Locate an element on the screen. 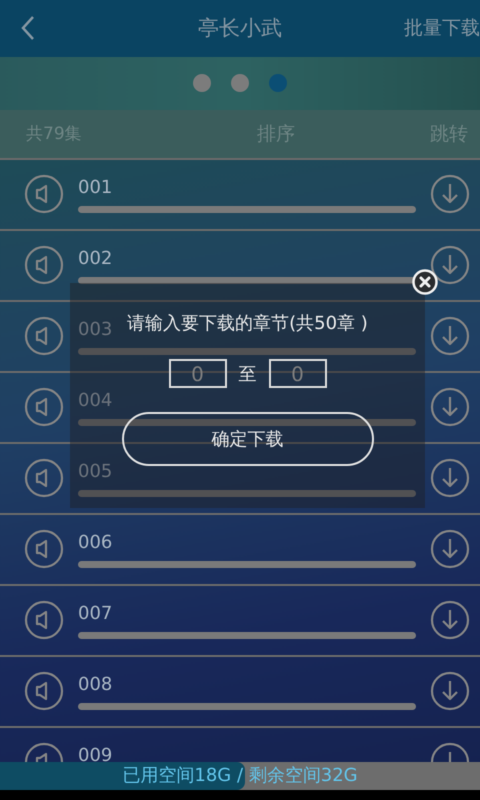  storage-text: 已用空间18G / 剩余空间32G is located at coordinates (240, 775).